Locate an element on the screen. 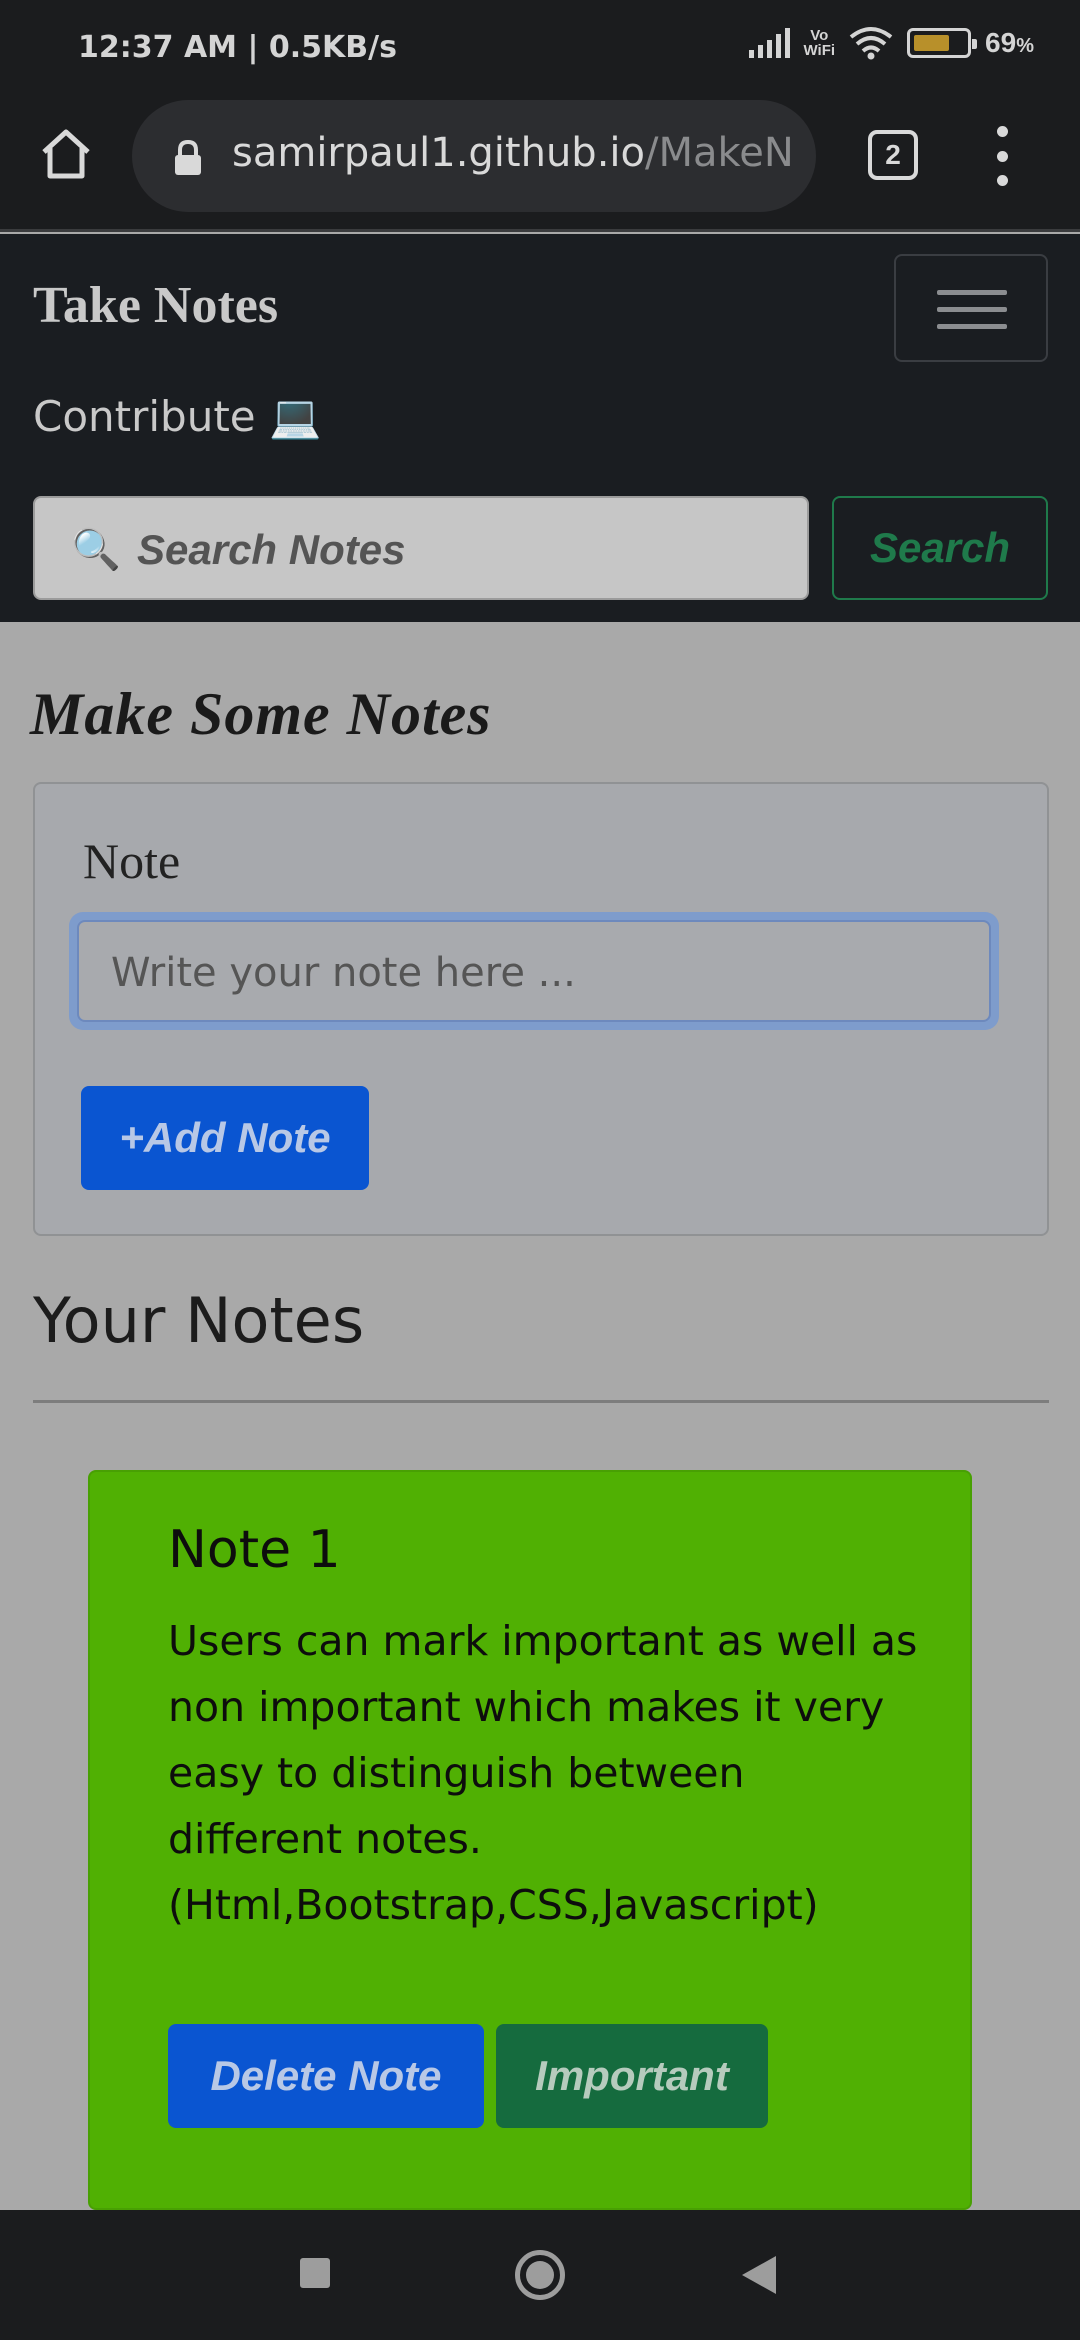 The image size is (1080, 2340). battery-fill is located at coordinates (931, 43).